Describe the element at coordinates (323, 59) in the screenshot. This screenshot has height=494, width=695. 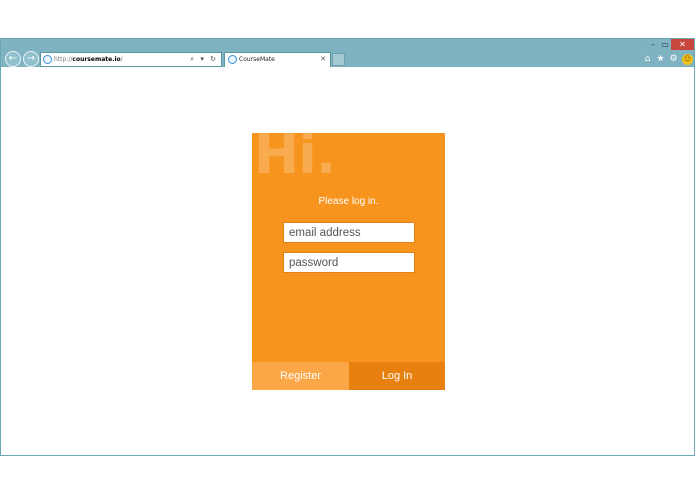
I see `tab-close-icon: ✕` at that location.